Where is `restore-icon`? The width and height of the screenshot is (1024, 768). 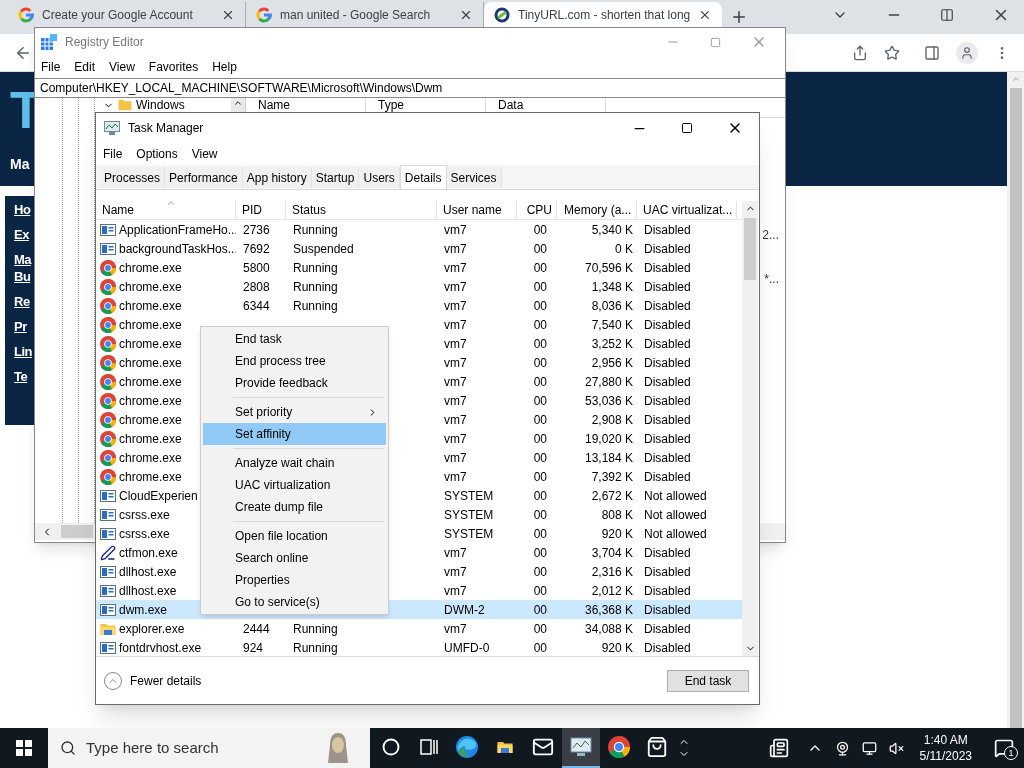
restore-icon is located at coordinates (947, 15).